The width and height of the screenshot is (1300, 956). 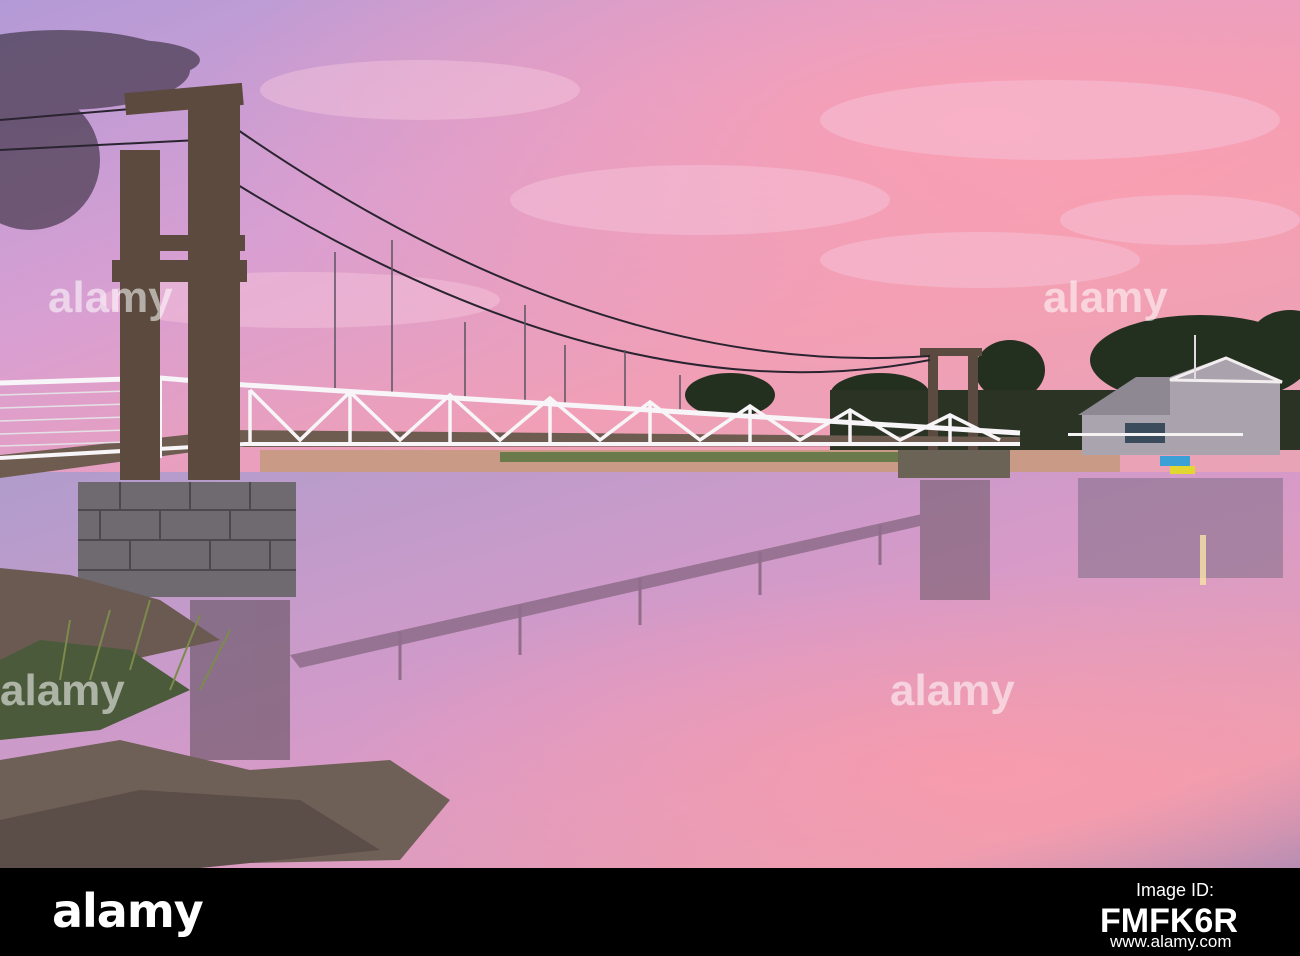 I want to click on footer-brand-logo: alamy, so click(x=128, y=911).